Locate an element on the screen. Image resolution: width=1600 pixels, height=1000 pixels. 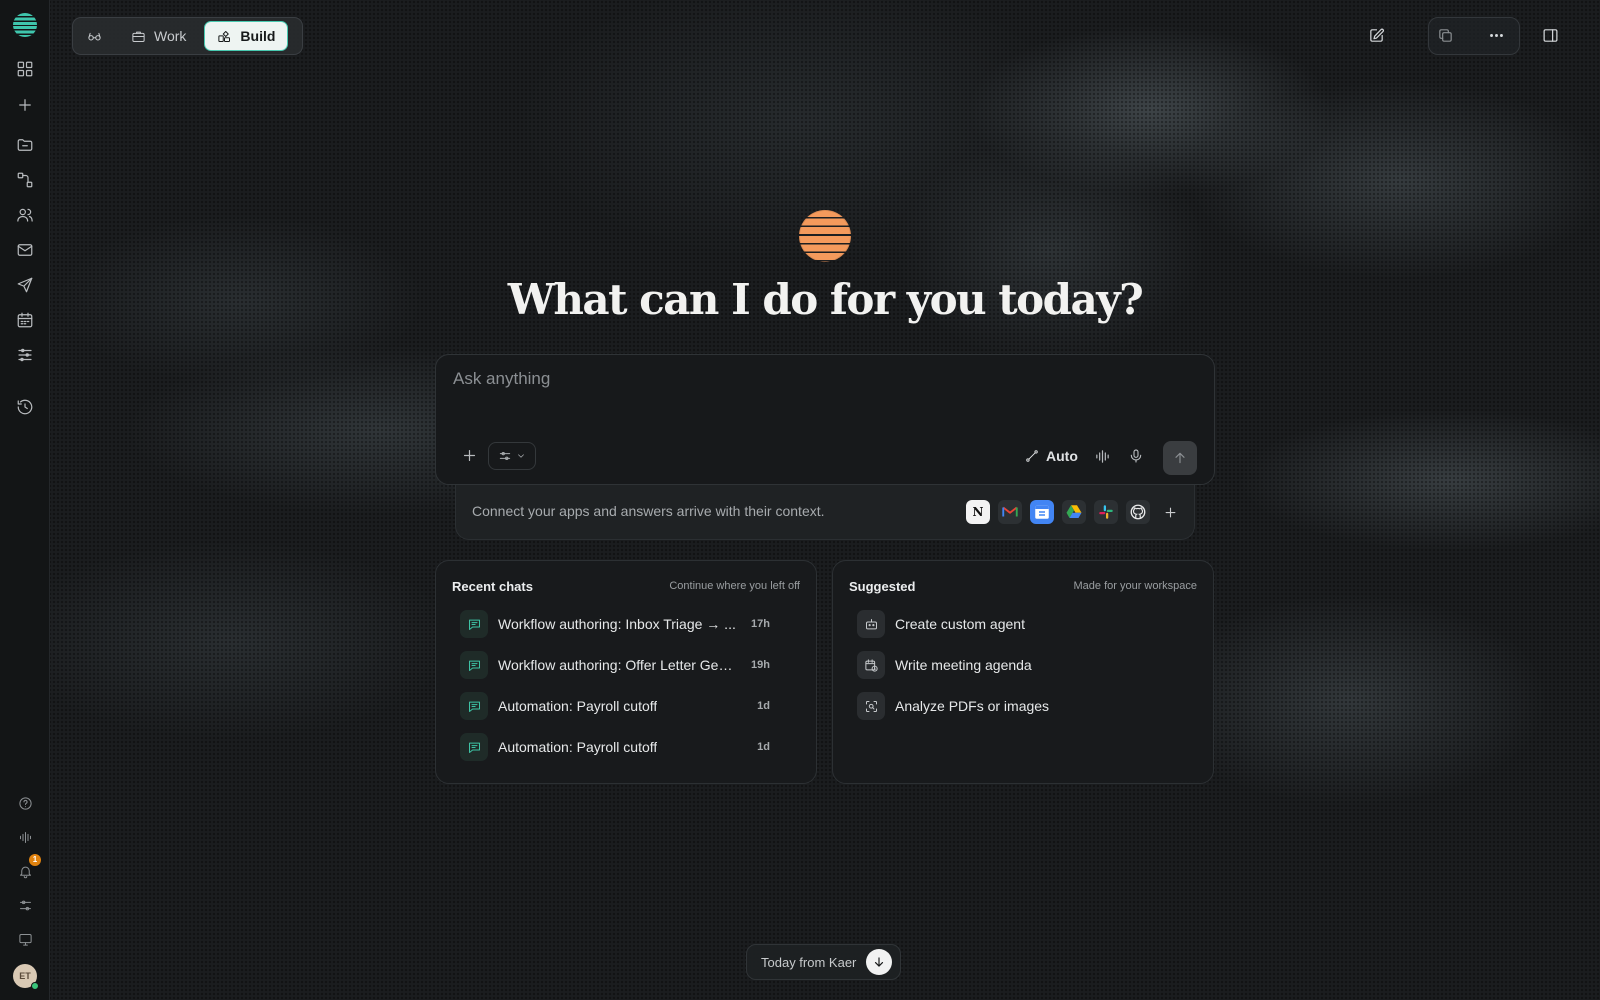
prompt-input is located at coordinates (823, 389).